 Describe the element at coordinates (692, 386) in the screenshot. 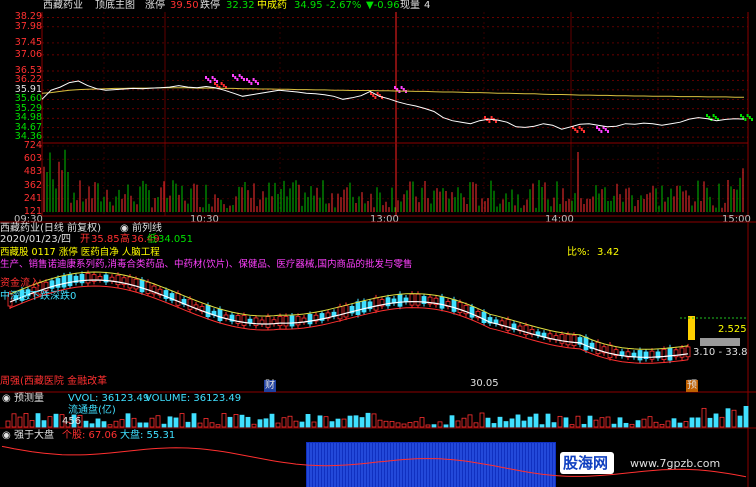

I see `forecast-event-badge: 预` at that location.